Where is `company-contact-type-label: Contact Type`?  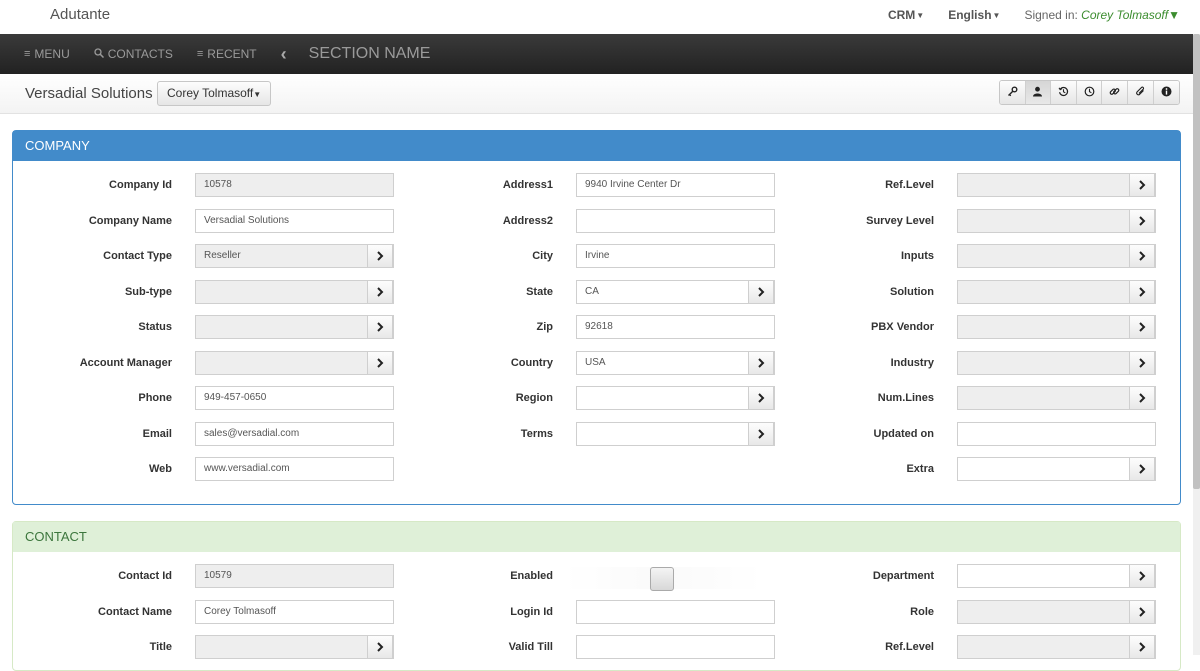
company-contact-type-label: Contact Type is located at coordinates (137, 256).